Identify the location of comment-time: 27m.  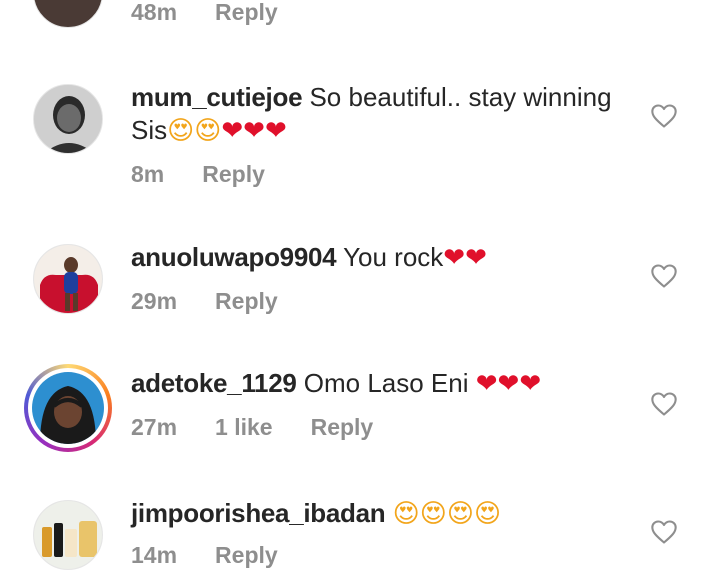
(154, 427).